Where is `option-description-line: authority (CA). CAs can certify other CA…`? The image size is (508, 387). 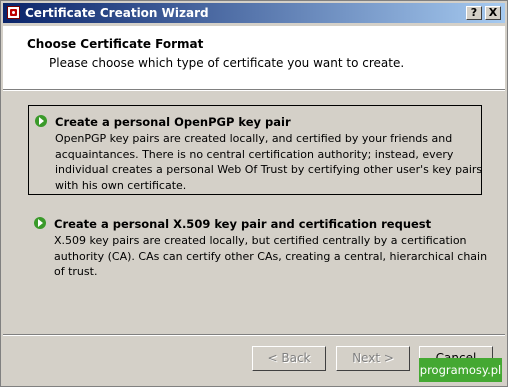
option-description-line: authority (CA). CAs can certify other CA… is located at coordinates (271, 256).